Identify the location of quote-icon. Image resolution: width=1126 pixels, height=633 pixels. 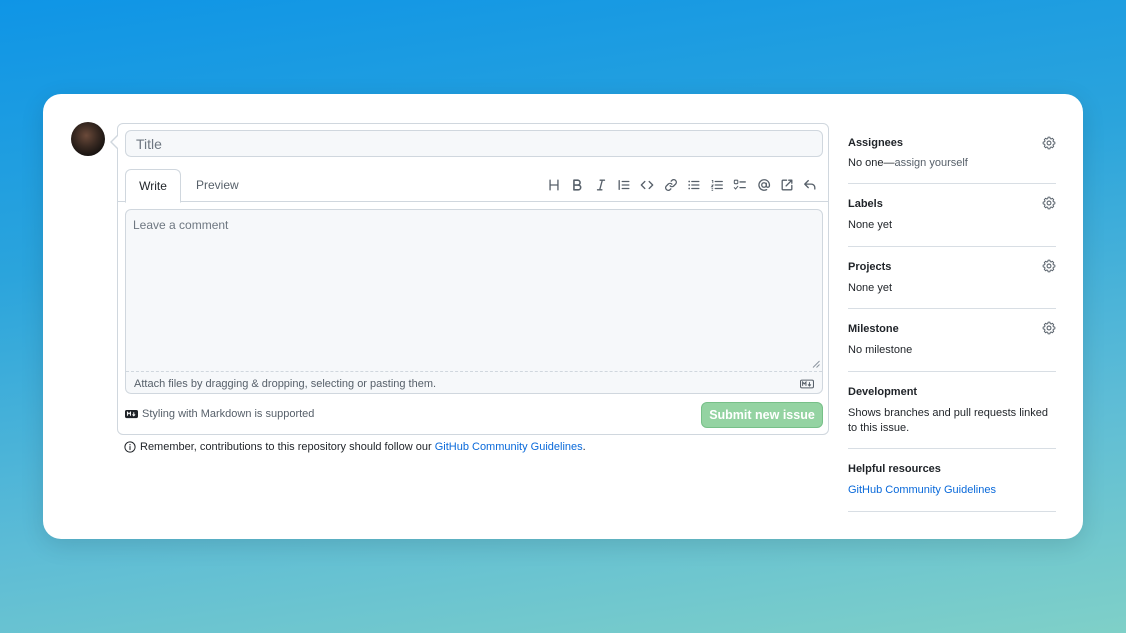
(623, 185).